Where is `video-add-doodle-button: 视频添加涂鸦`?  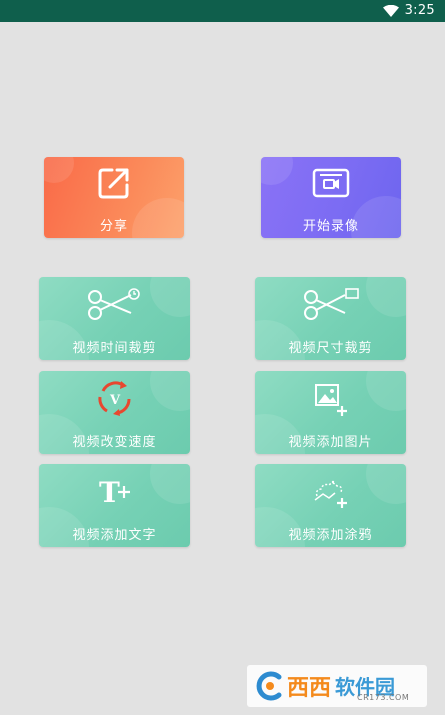
video-add-doodle-button: 视频添加涂鸦 is located at coordinates (330, 505).